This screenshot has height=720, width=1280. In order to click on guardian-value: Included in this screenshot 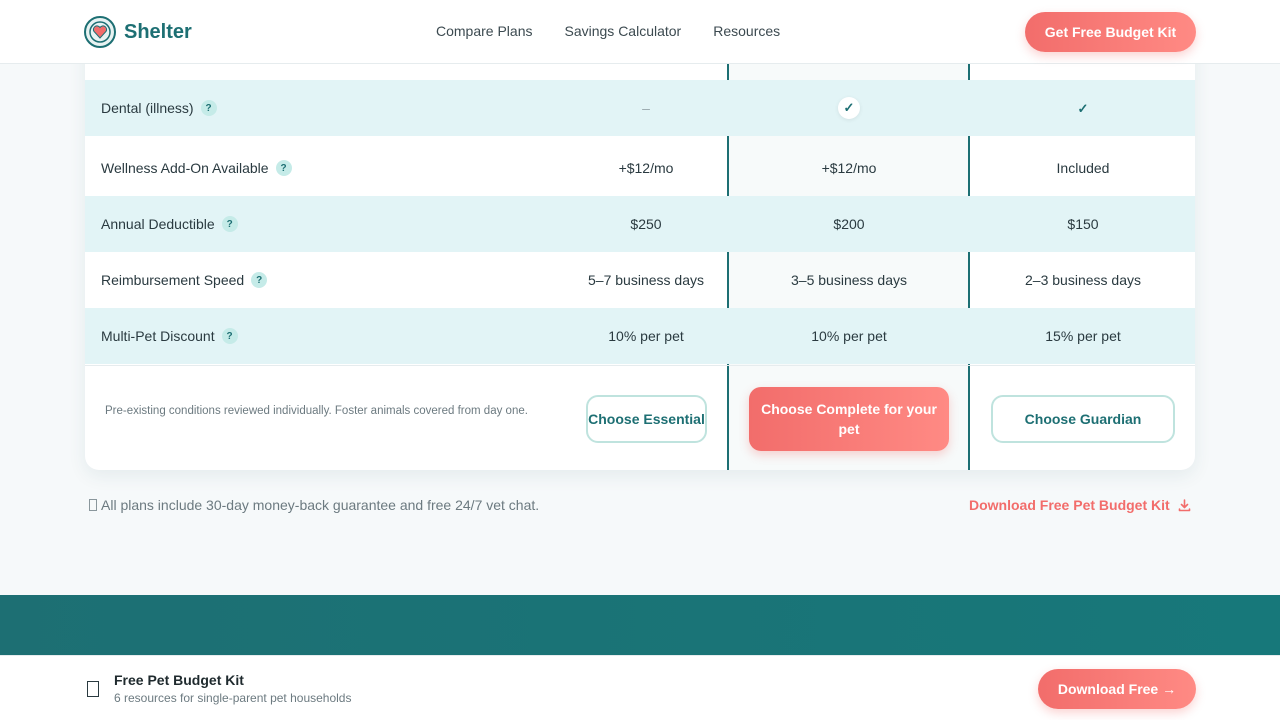, I will do `click(1083, 168)`.